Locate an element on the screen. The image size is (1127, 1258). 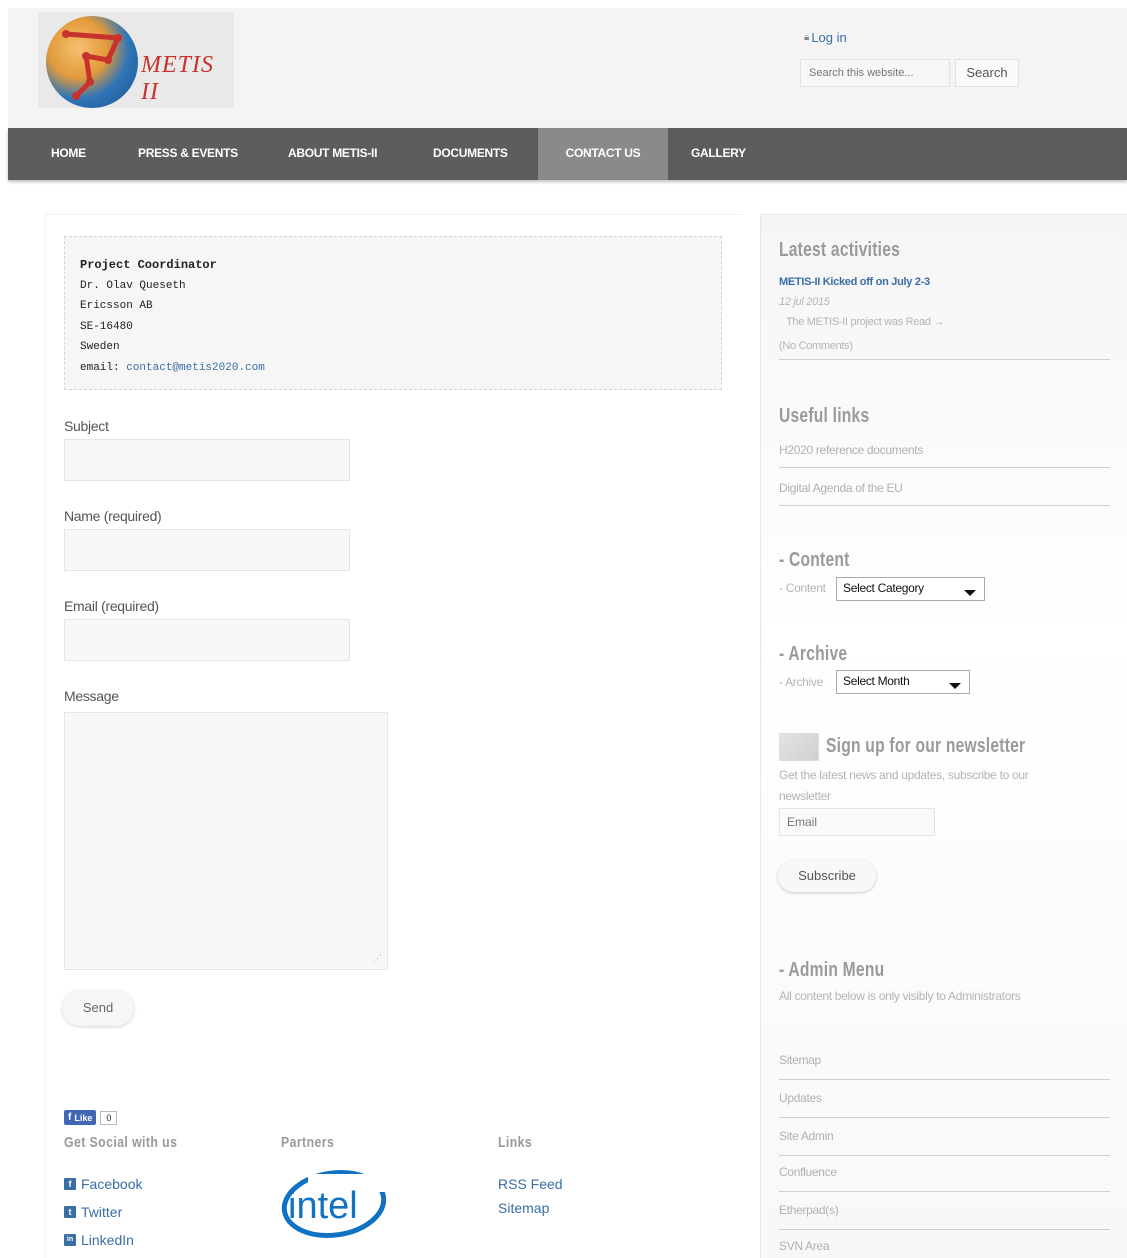
activity-comments: (No Comments) is located at coordinates (816, 346).